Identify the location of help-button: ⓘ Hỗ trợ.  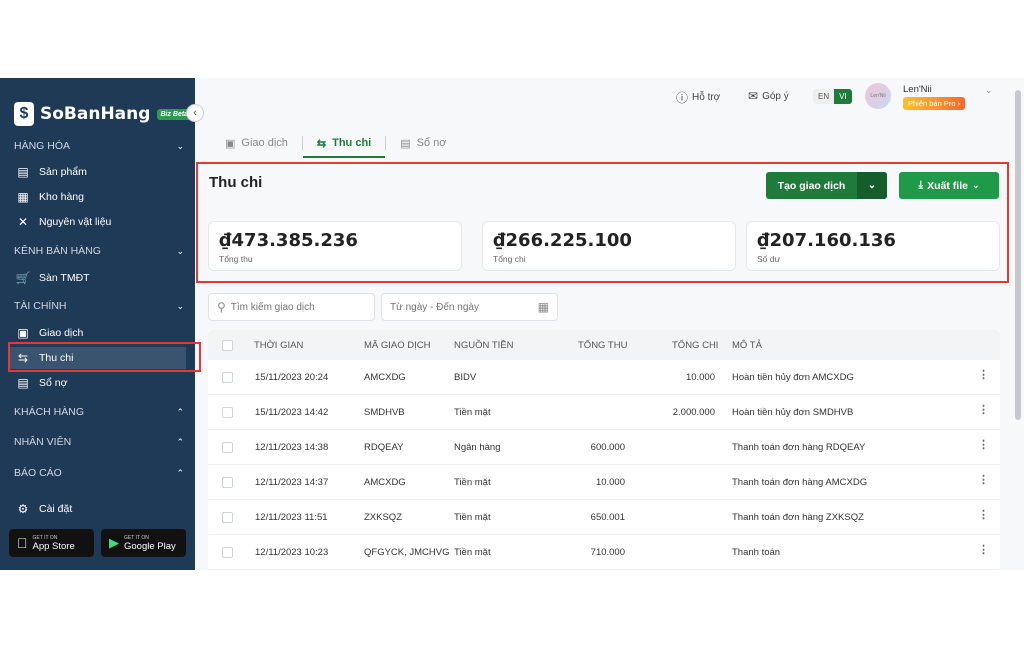
(698, 97).